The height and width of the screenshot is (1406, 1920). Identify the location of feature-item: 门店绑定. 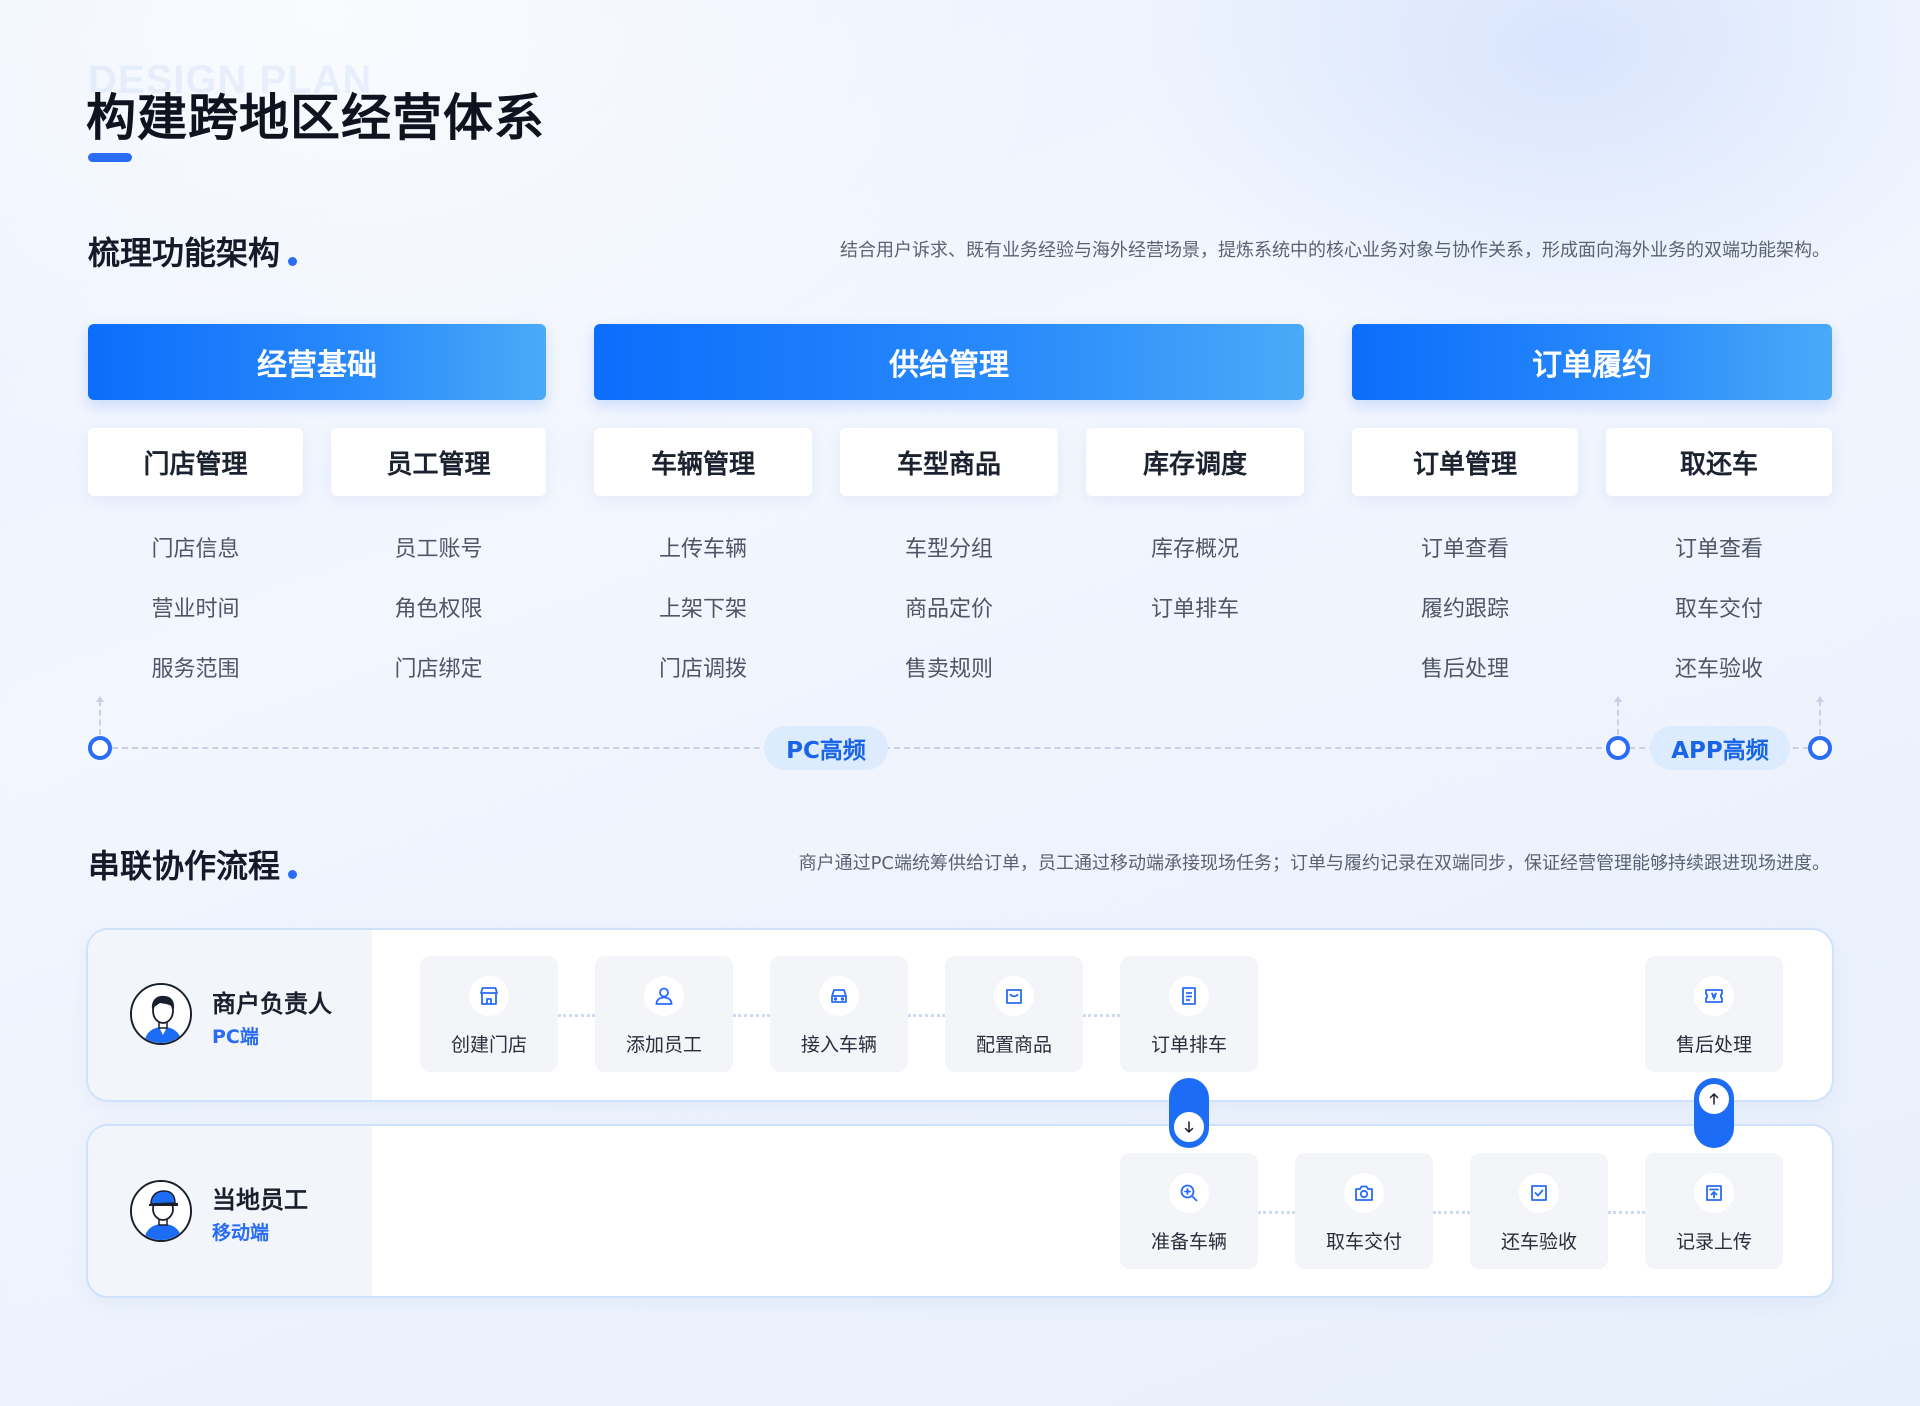
(438, 669).